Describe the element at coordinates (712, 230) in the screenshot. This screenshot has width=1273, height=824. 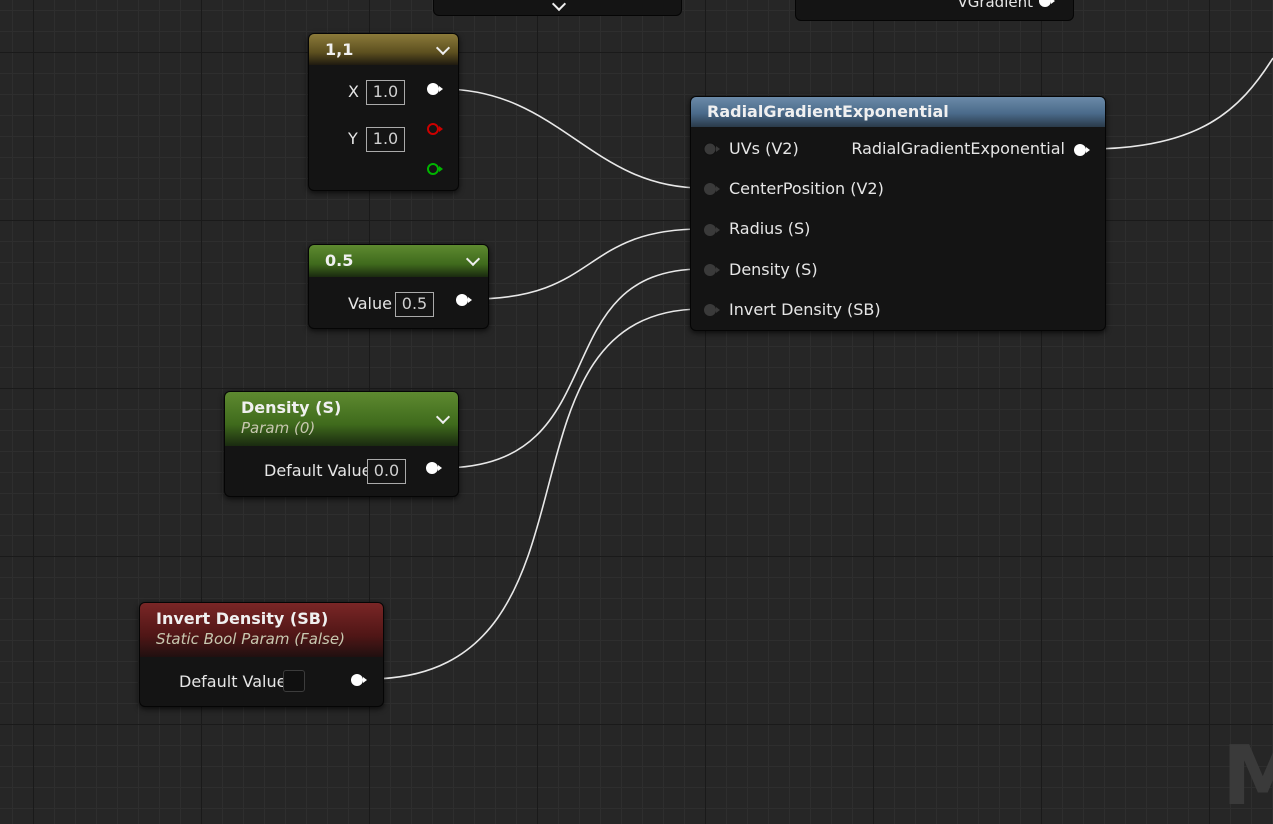
I see `input-pin-radius` at that location.